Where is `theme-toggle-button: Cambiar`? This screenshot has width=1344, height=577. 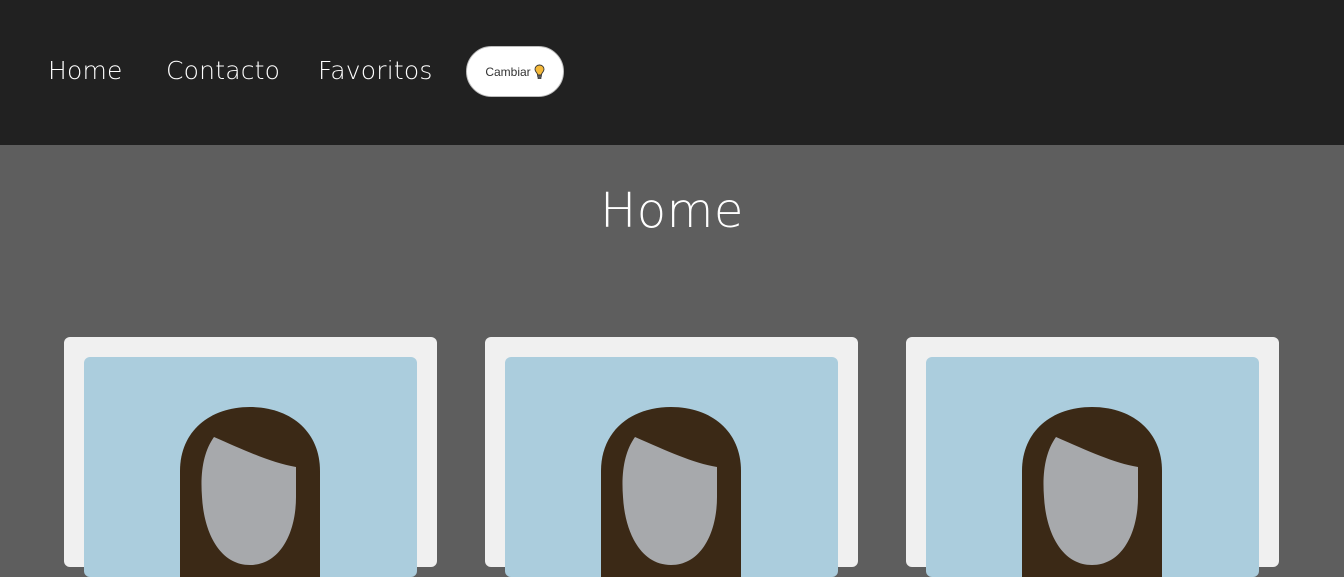
theme-toggle-button: Cambiar is located at coordinates (515, 71).